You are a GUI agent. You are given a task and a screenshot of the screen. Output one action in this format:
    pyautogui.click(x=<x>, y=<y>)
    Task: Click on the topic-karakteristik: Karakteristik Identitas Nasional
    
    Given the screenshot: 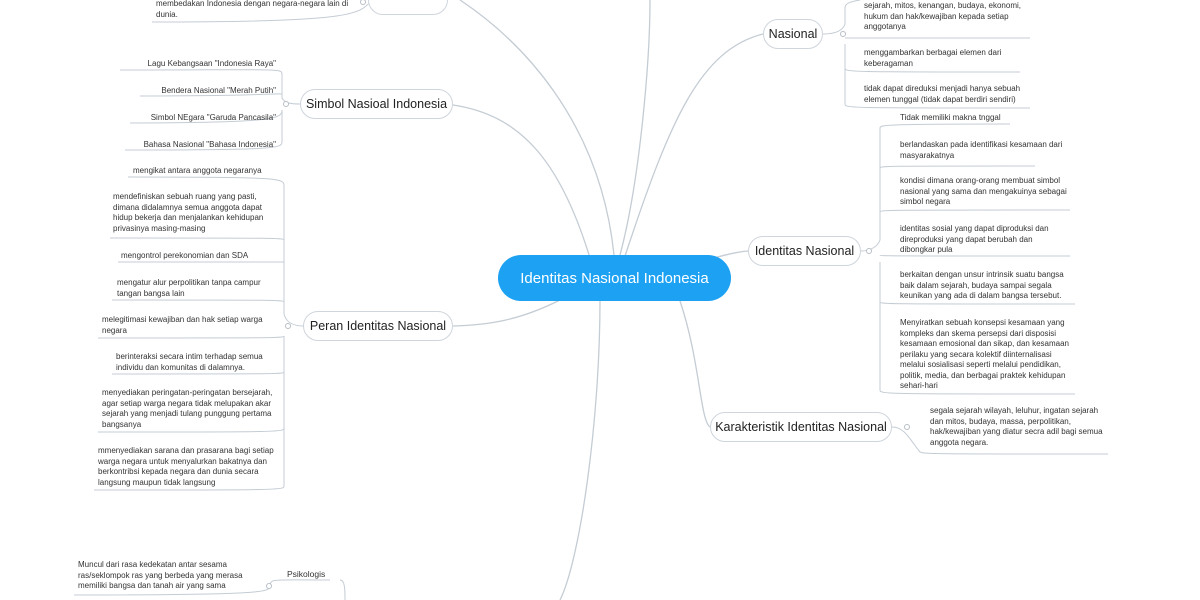 What is the action you would take?
    pyautogui.click(x=801, y=427)
    